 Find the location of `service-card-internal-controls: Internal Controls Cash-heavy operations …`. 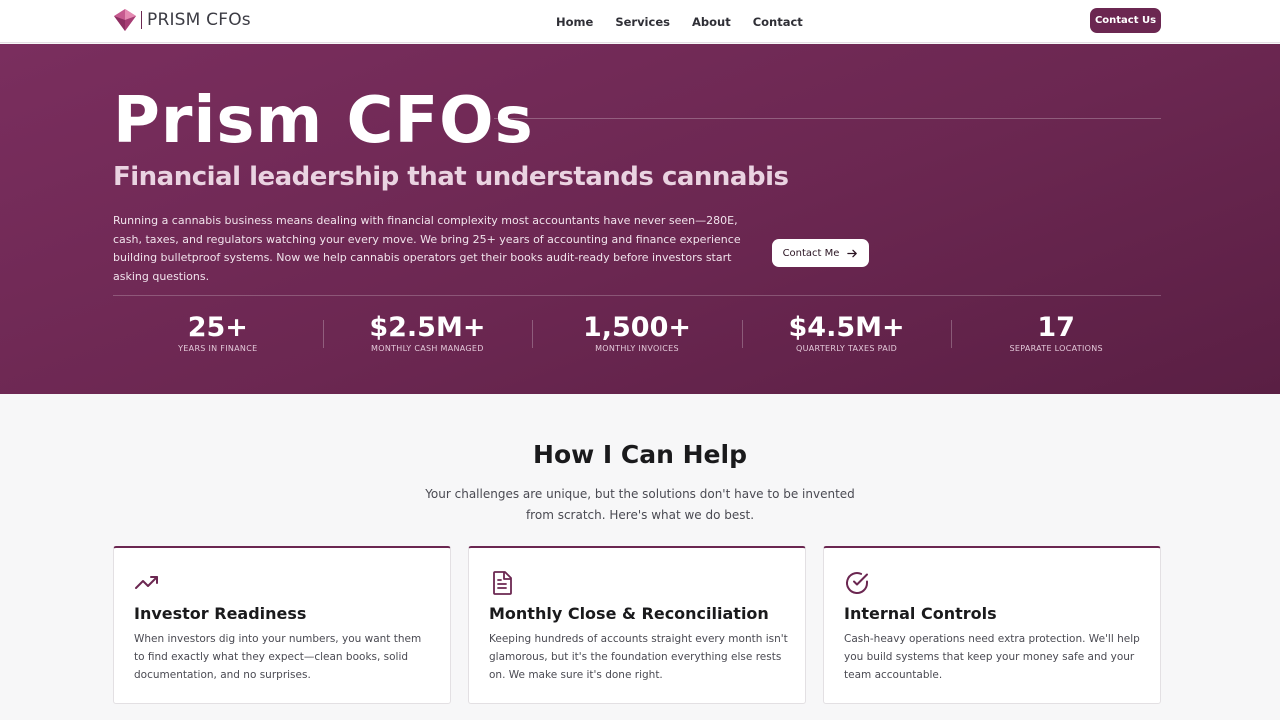

service-card-internal-controls: Internal Controls Cash-heavy operations … is located at coordinates (992, 625).